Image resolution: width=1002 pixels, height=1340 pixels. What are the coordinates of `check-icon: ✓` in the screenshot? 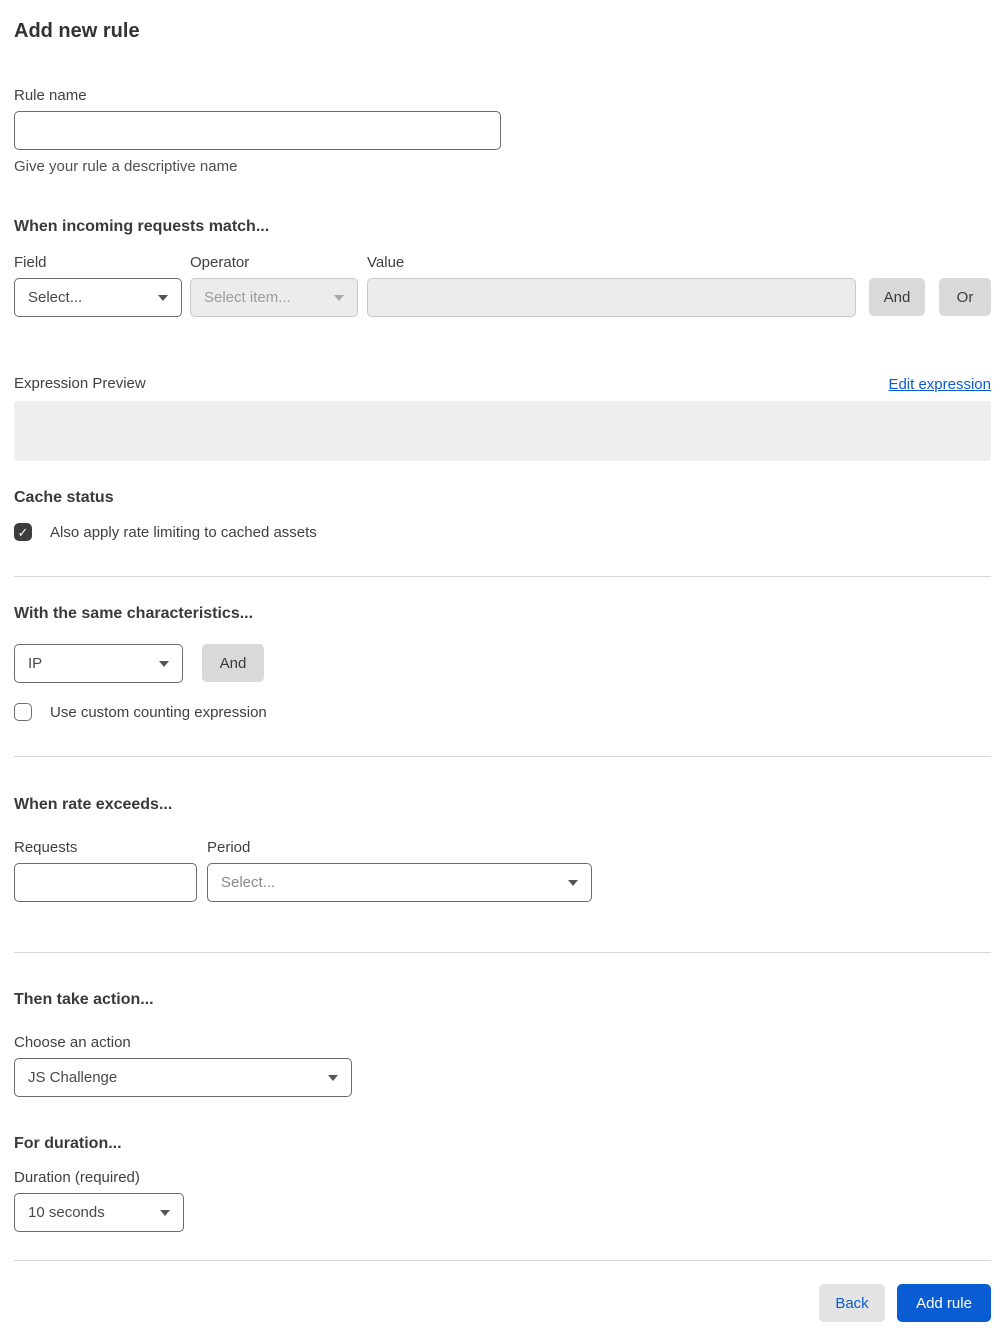 It's located at (23, 532).